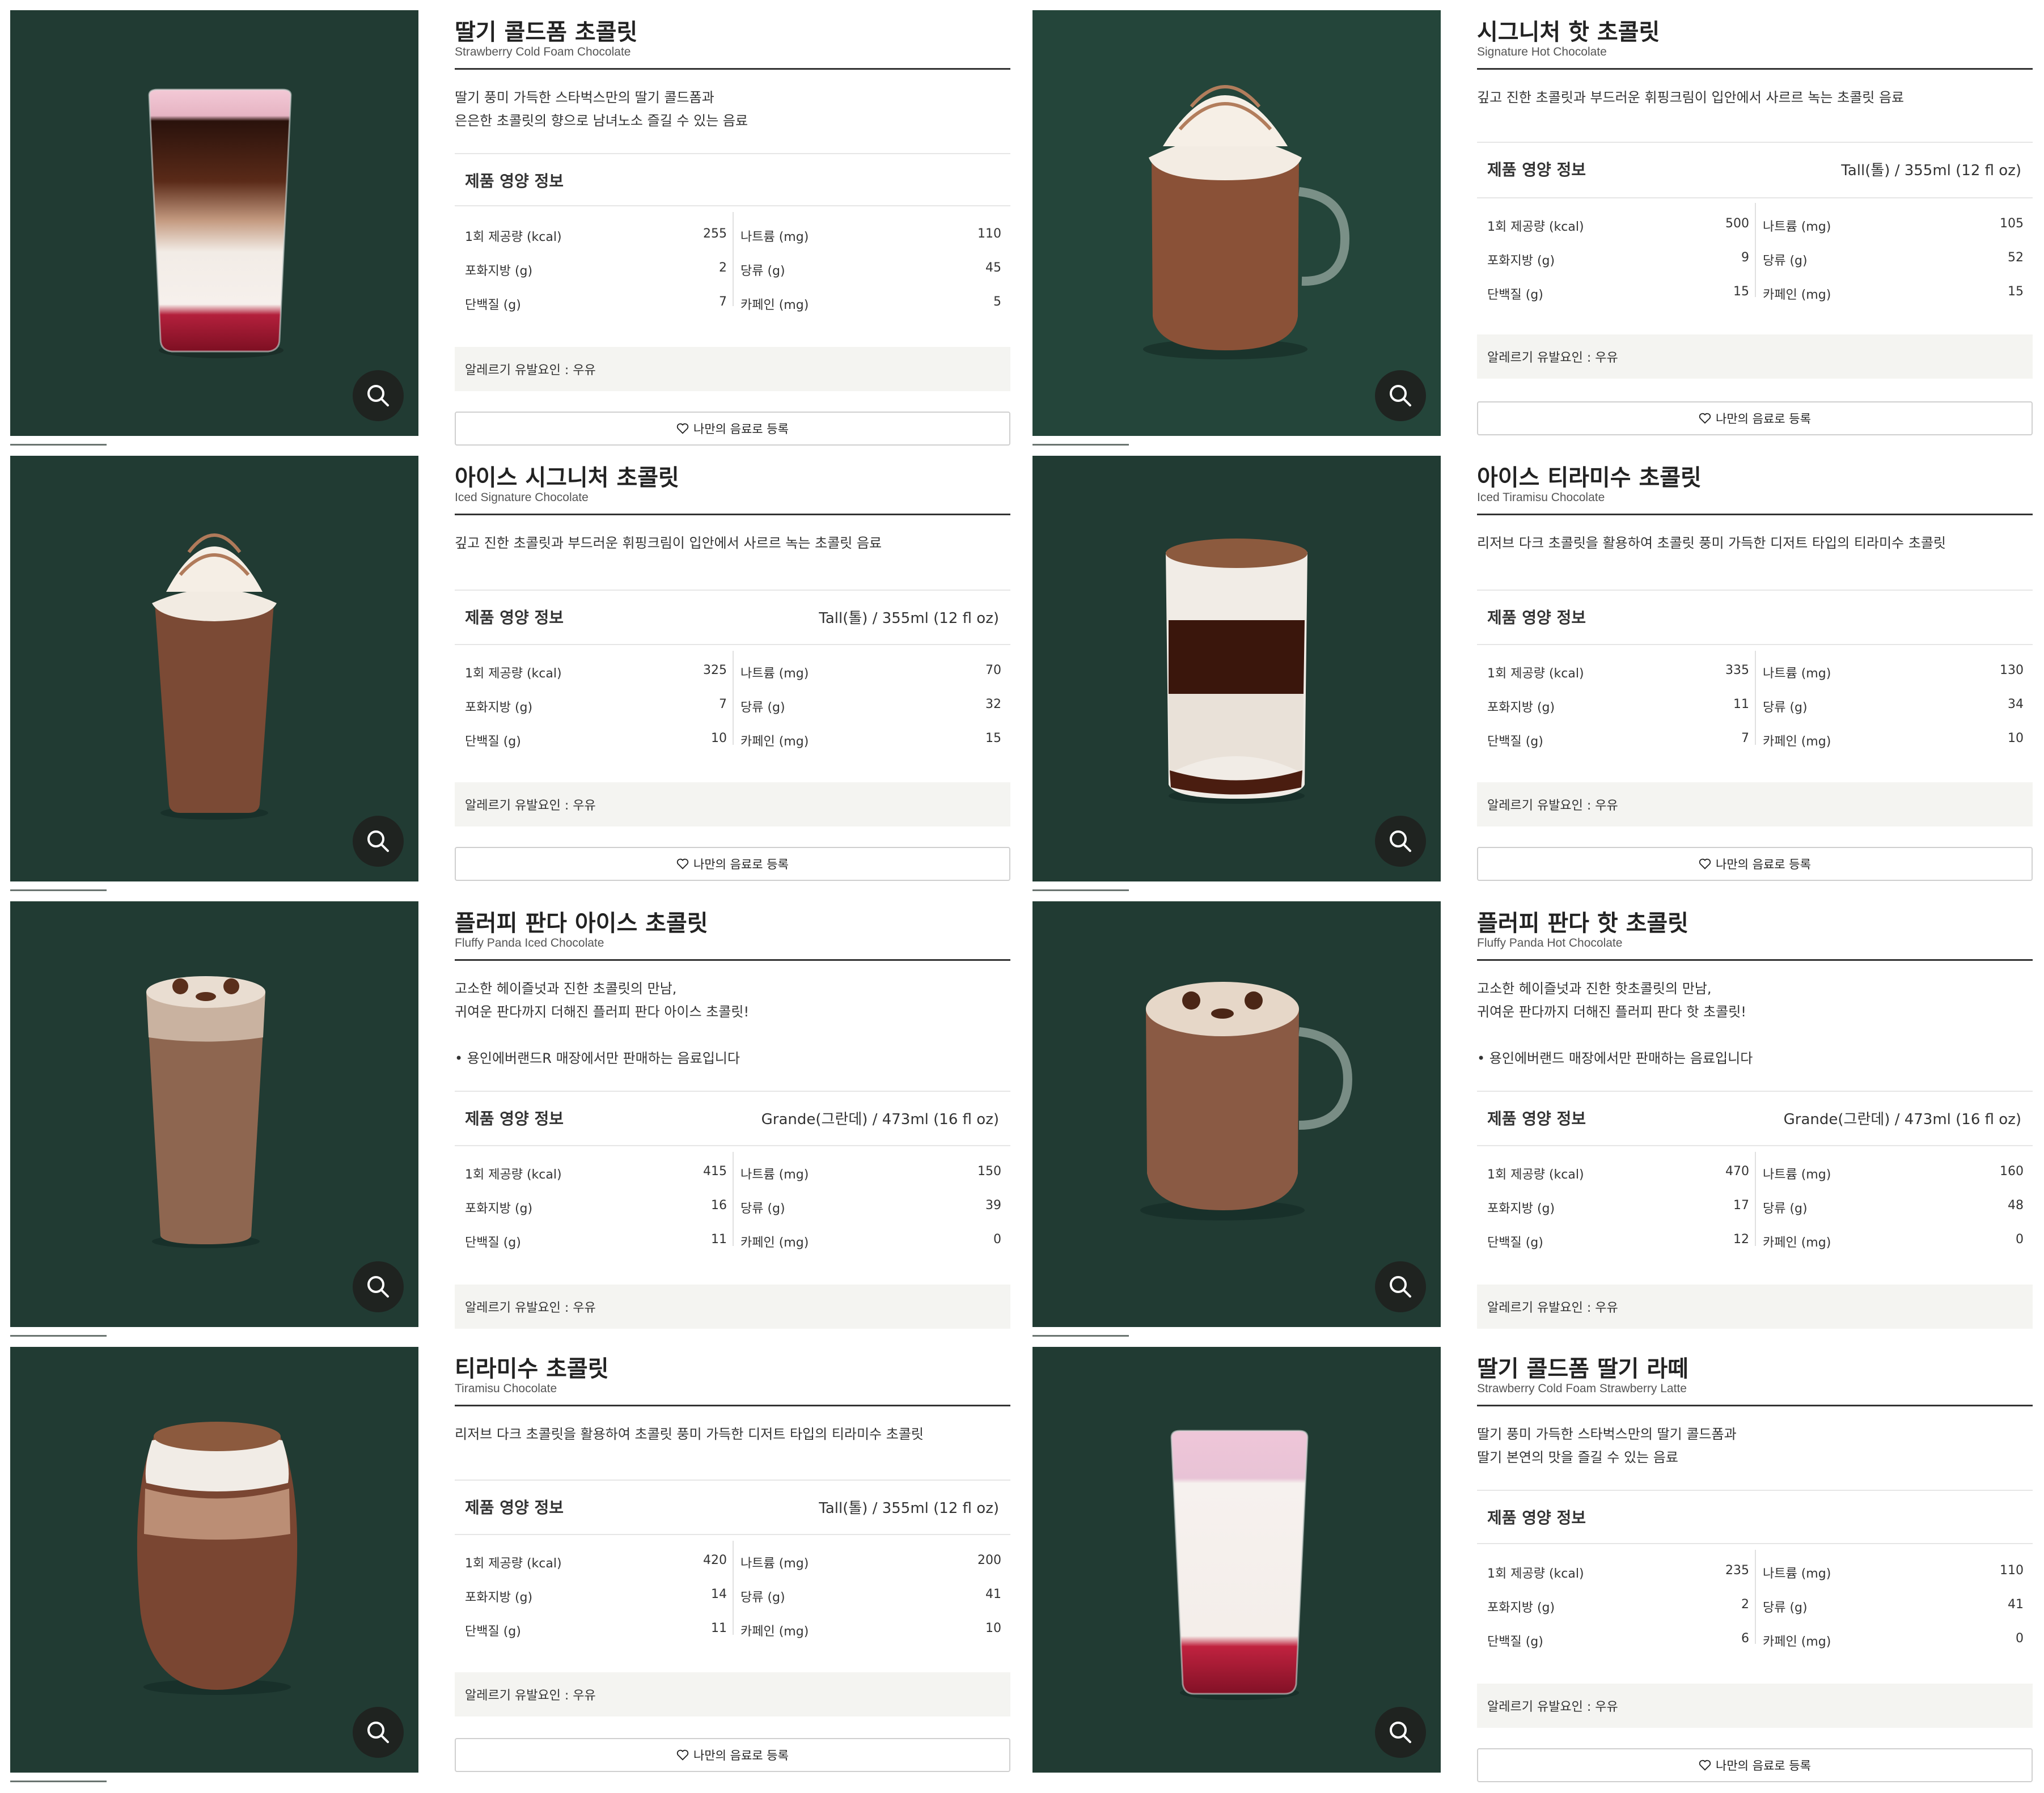  Describe the element at coordinates (993, 1594) in the screenshot. I see `sugar-value: 41` at that location.